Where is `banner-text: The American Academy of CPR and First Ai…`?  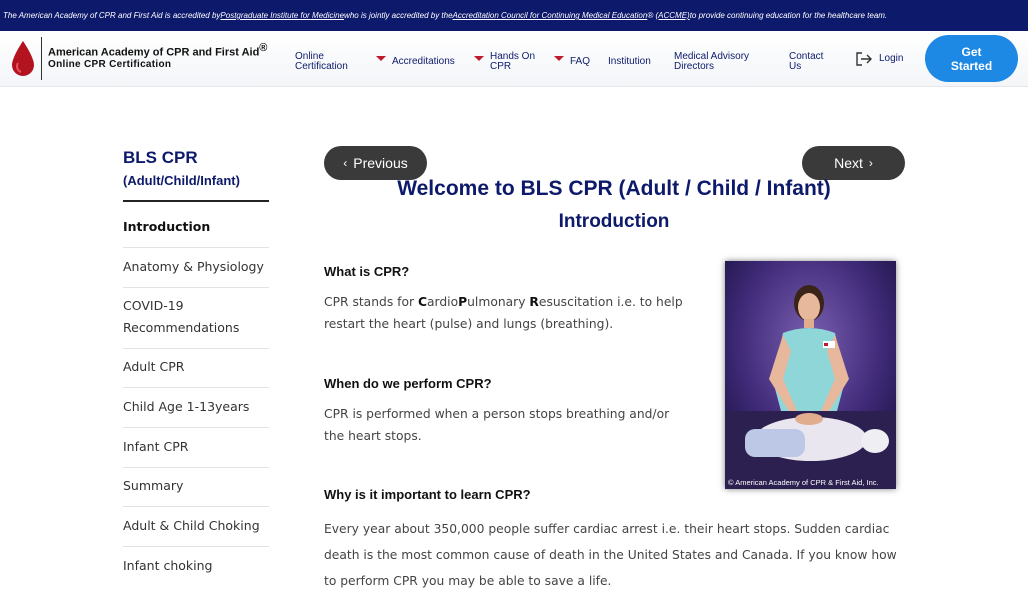
banner-text: The American Academy of CPR and First Ai… is located at coordinates (112, 15).